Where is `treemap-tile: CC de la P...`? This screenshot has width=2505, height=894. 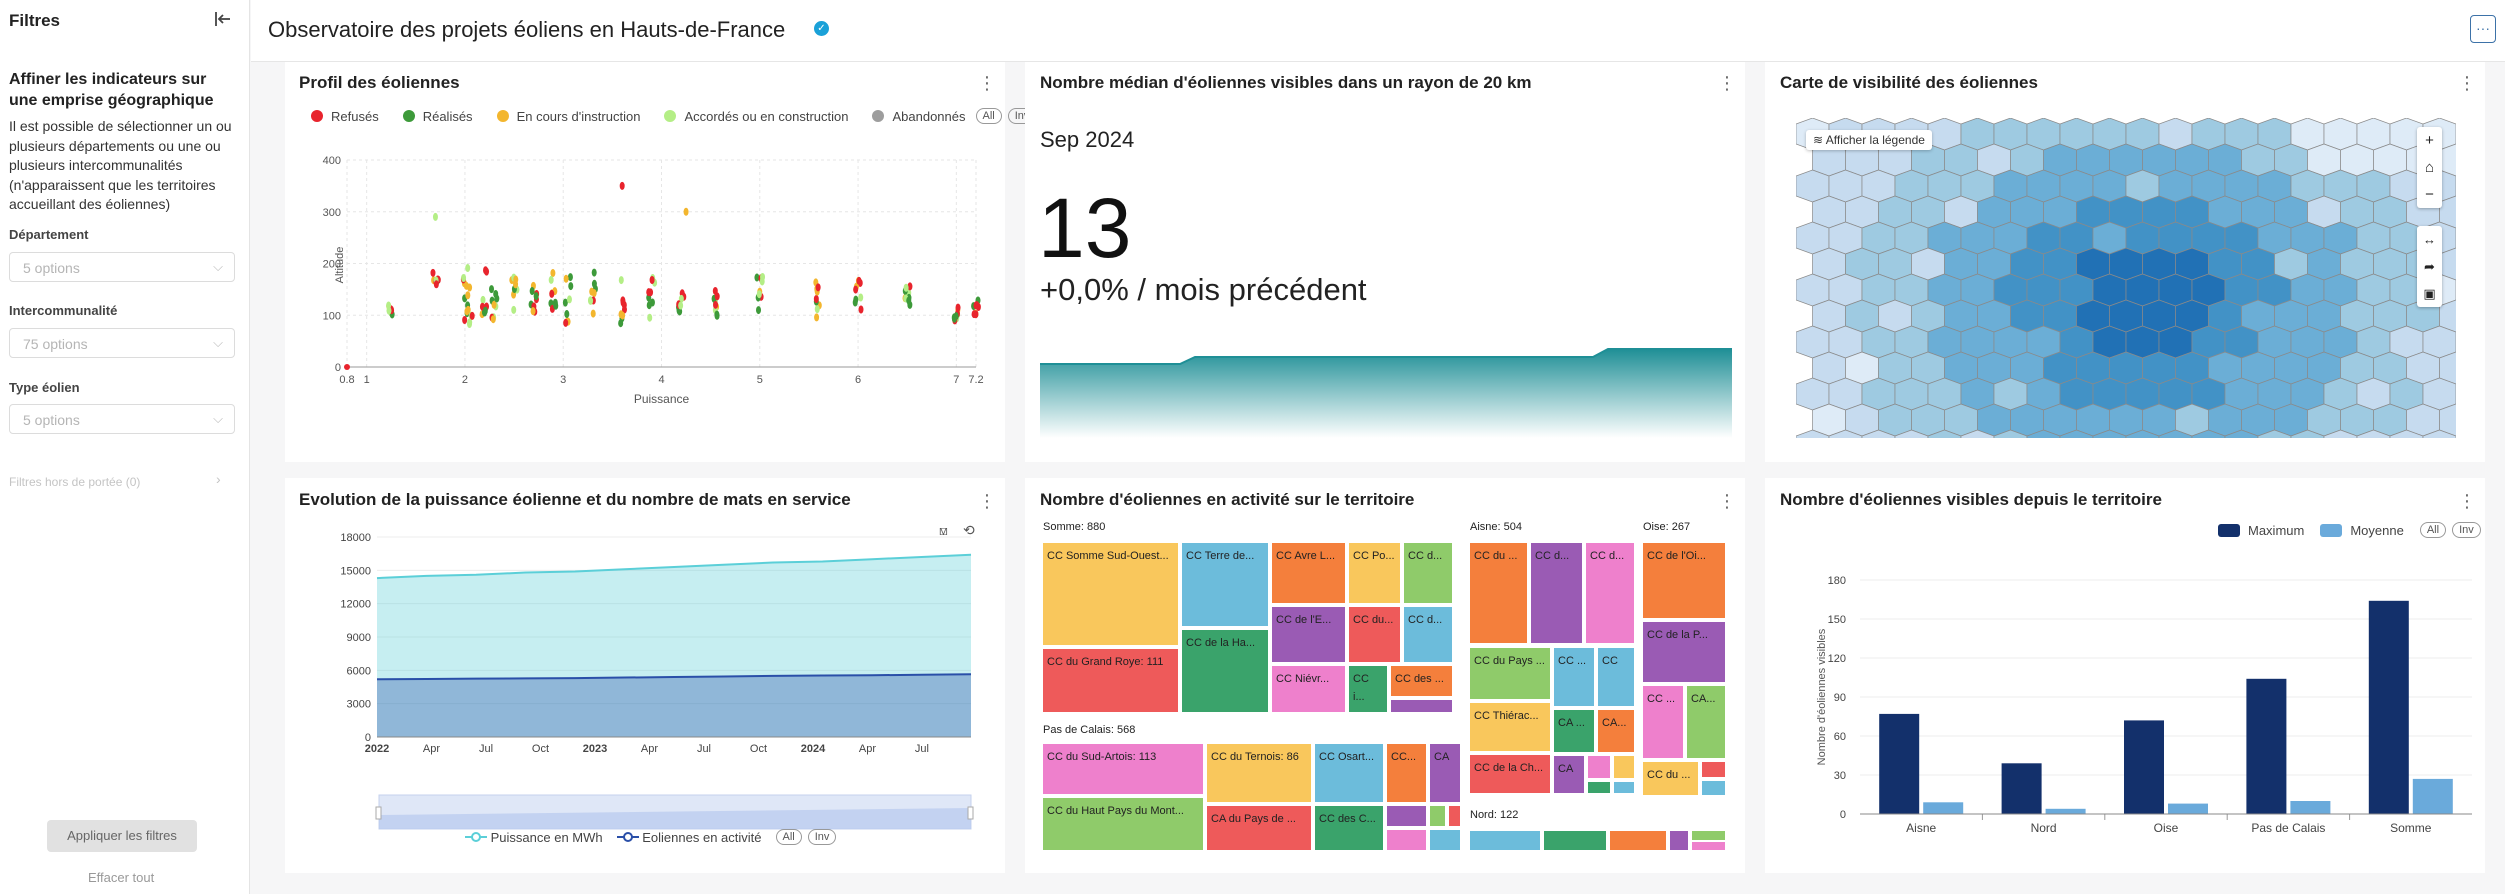 treemap-tile: CC de la P... is located at coordinates (1684, 652).